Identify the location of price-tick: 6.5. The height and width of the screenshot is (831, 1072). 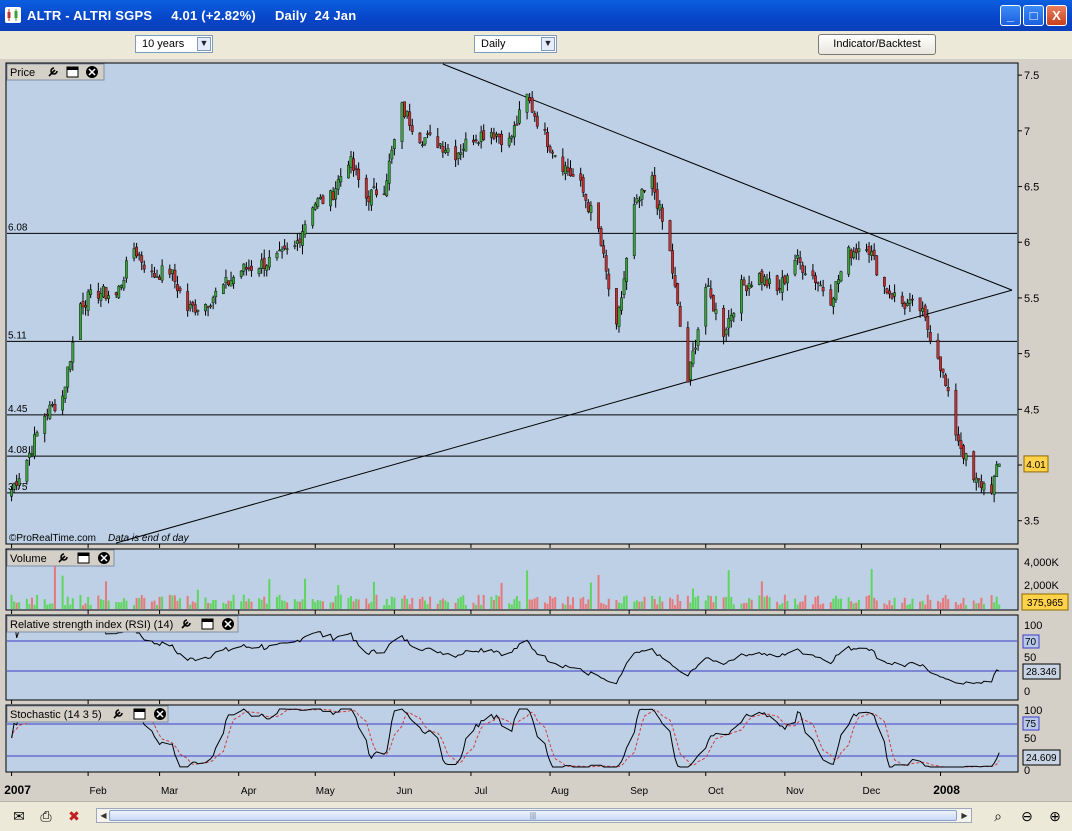
(1031, 188).